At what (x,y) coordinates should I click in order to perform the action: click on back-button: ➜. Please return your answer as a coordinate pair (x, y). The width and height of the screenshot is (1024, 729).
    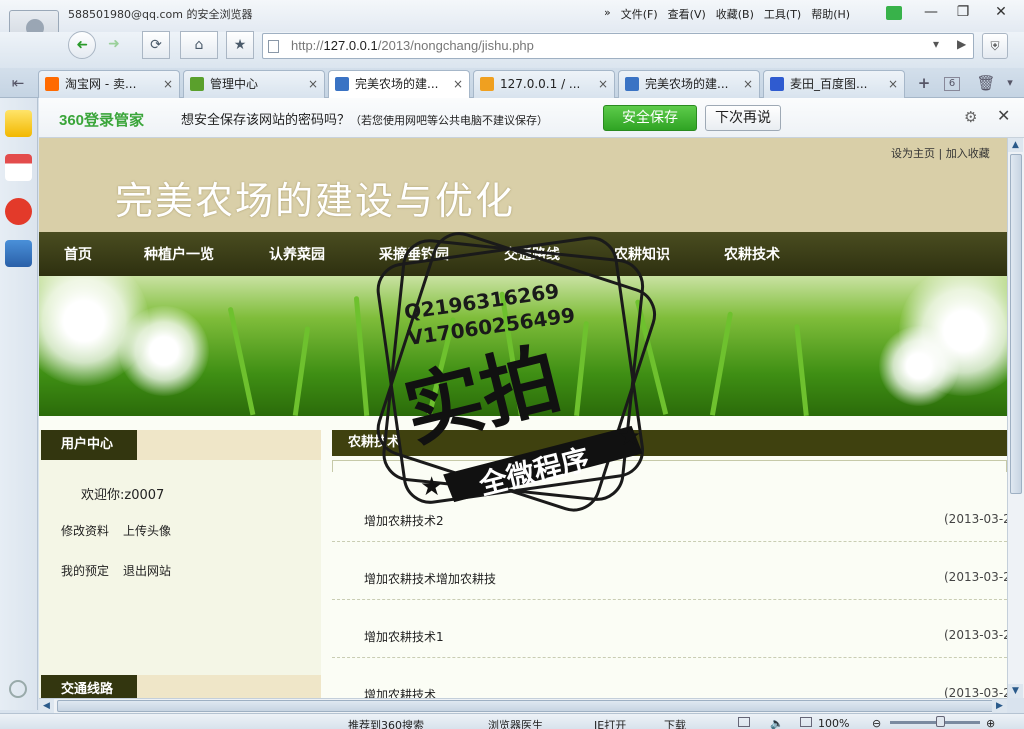
    Looking at the image, I should click on (82, 45).